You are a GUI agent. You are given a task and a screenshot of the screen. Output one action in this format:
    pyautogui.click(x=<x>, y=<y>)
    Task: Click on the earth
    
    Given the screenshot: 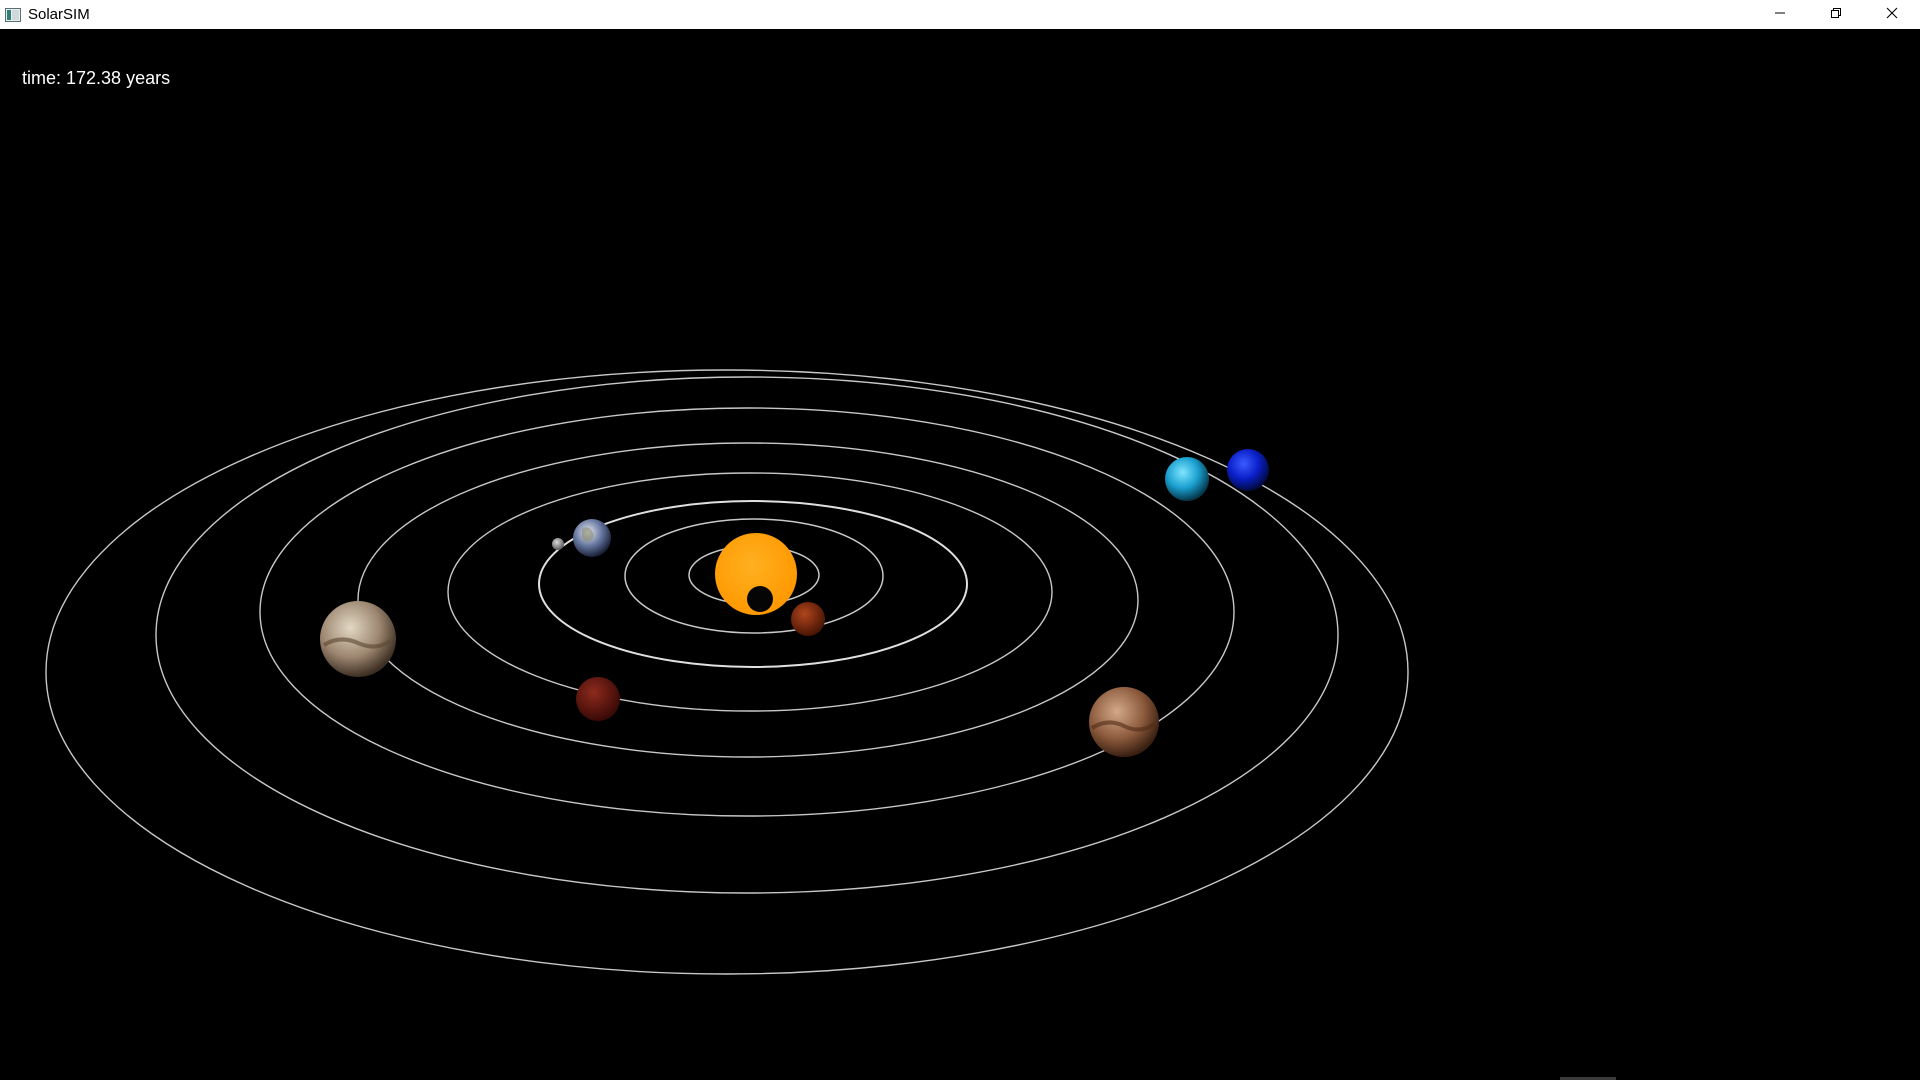 What is the action you would take?
    pyautogui.click(x=592, y=538)
    